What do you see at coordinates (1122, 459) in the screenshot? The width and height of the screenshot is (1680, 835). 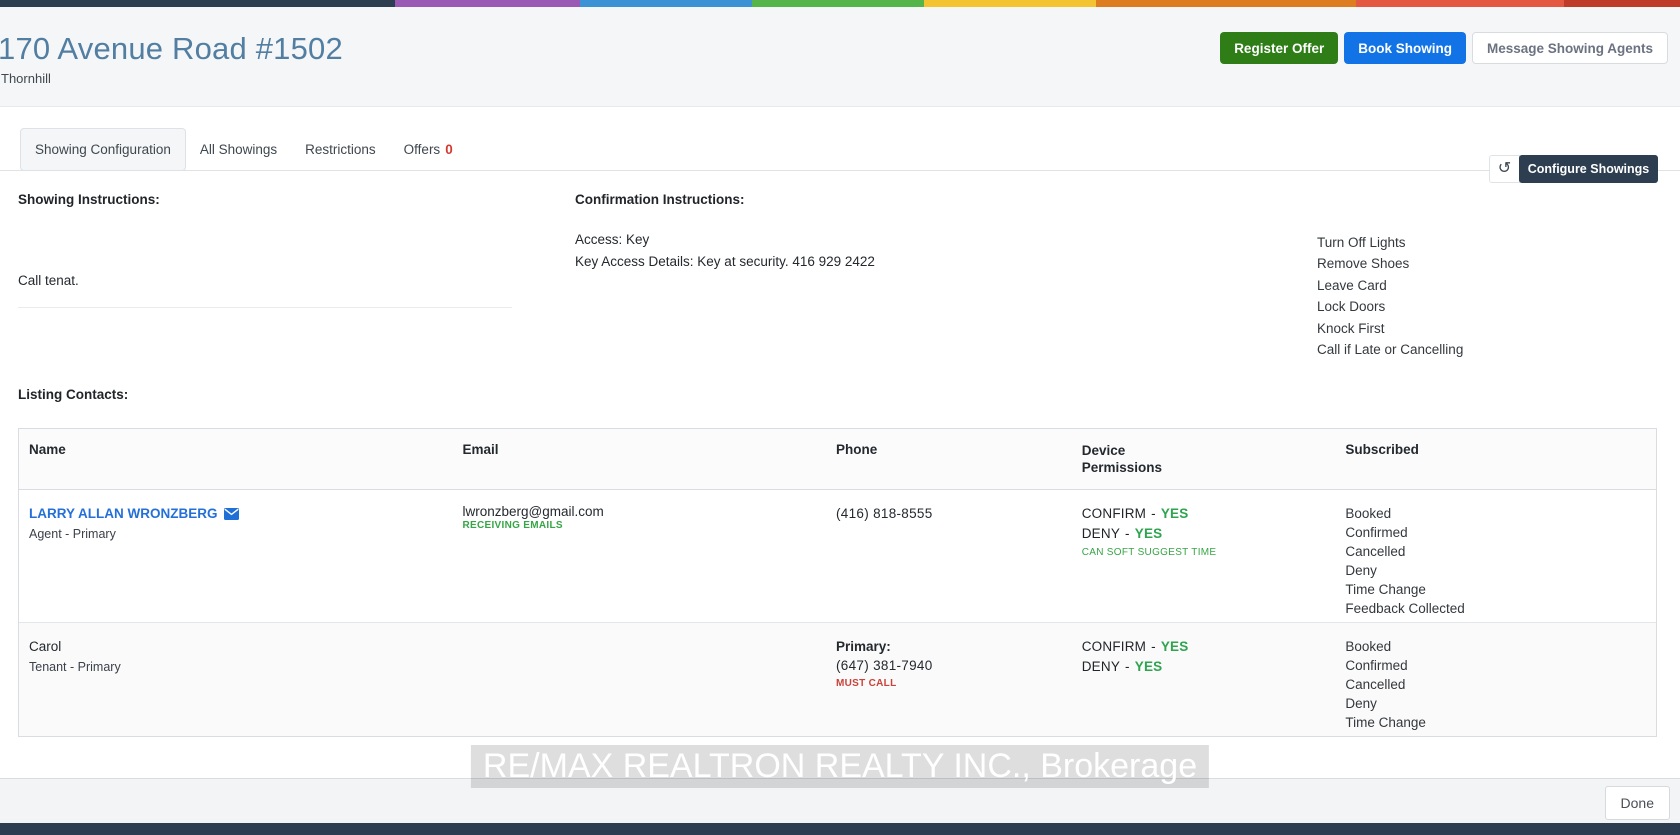 I see `column-header-device-permissions: Device Permissions` at bounding box center [1122, 459].